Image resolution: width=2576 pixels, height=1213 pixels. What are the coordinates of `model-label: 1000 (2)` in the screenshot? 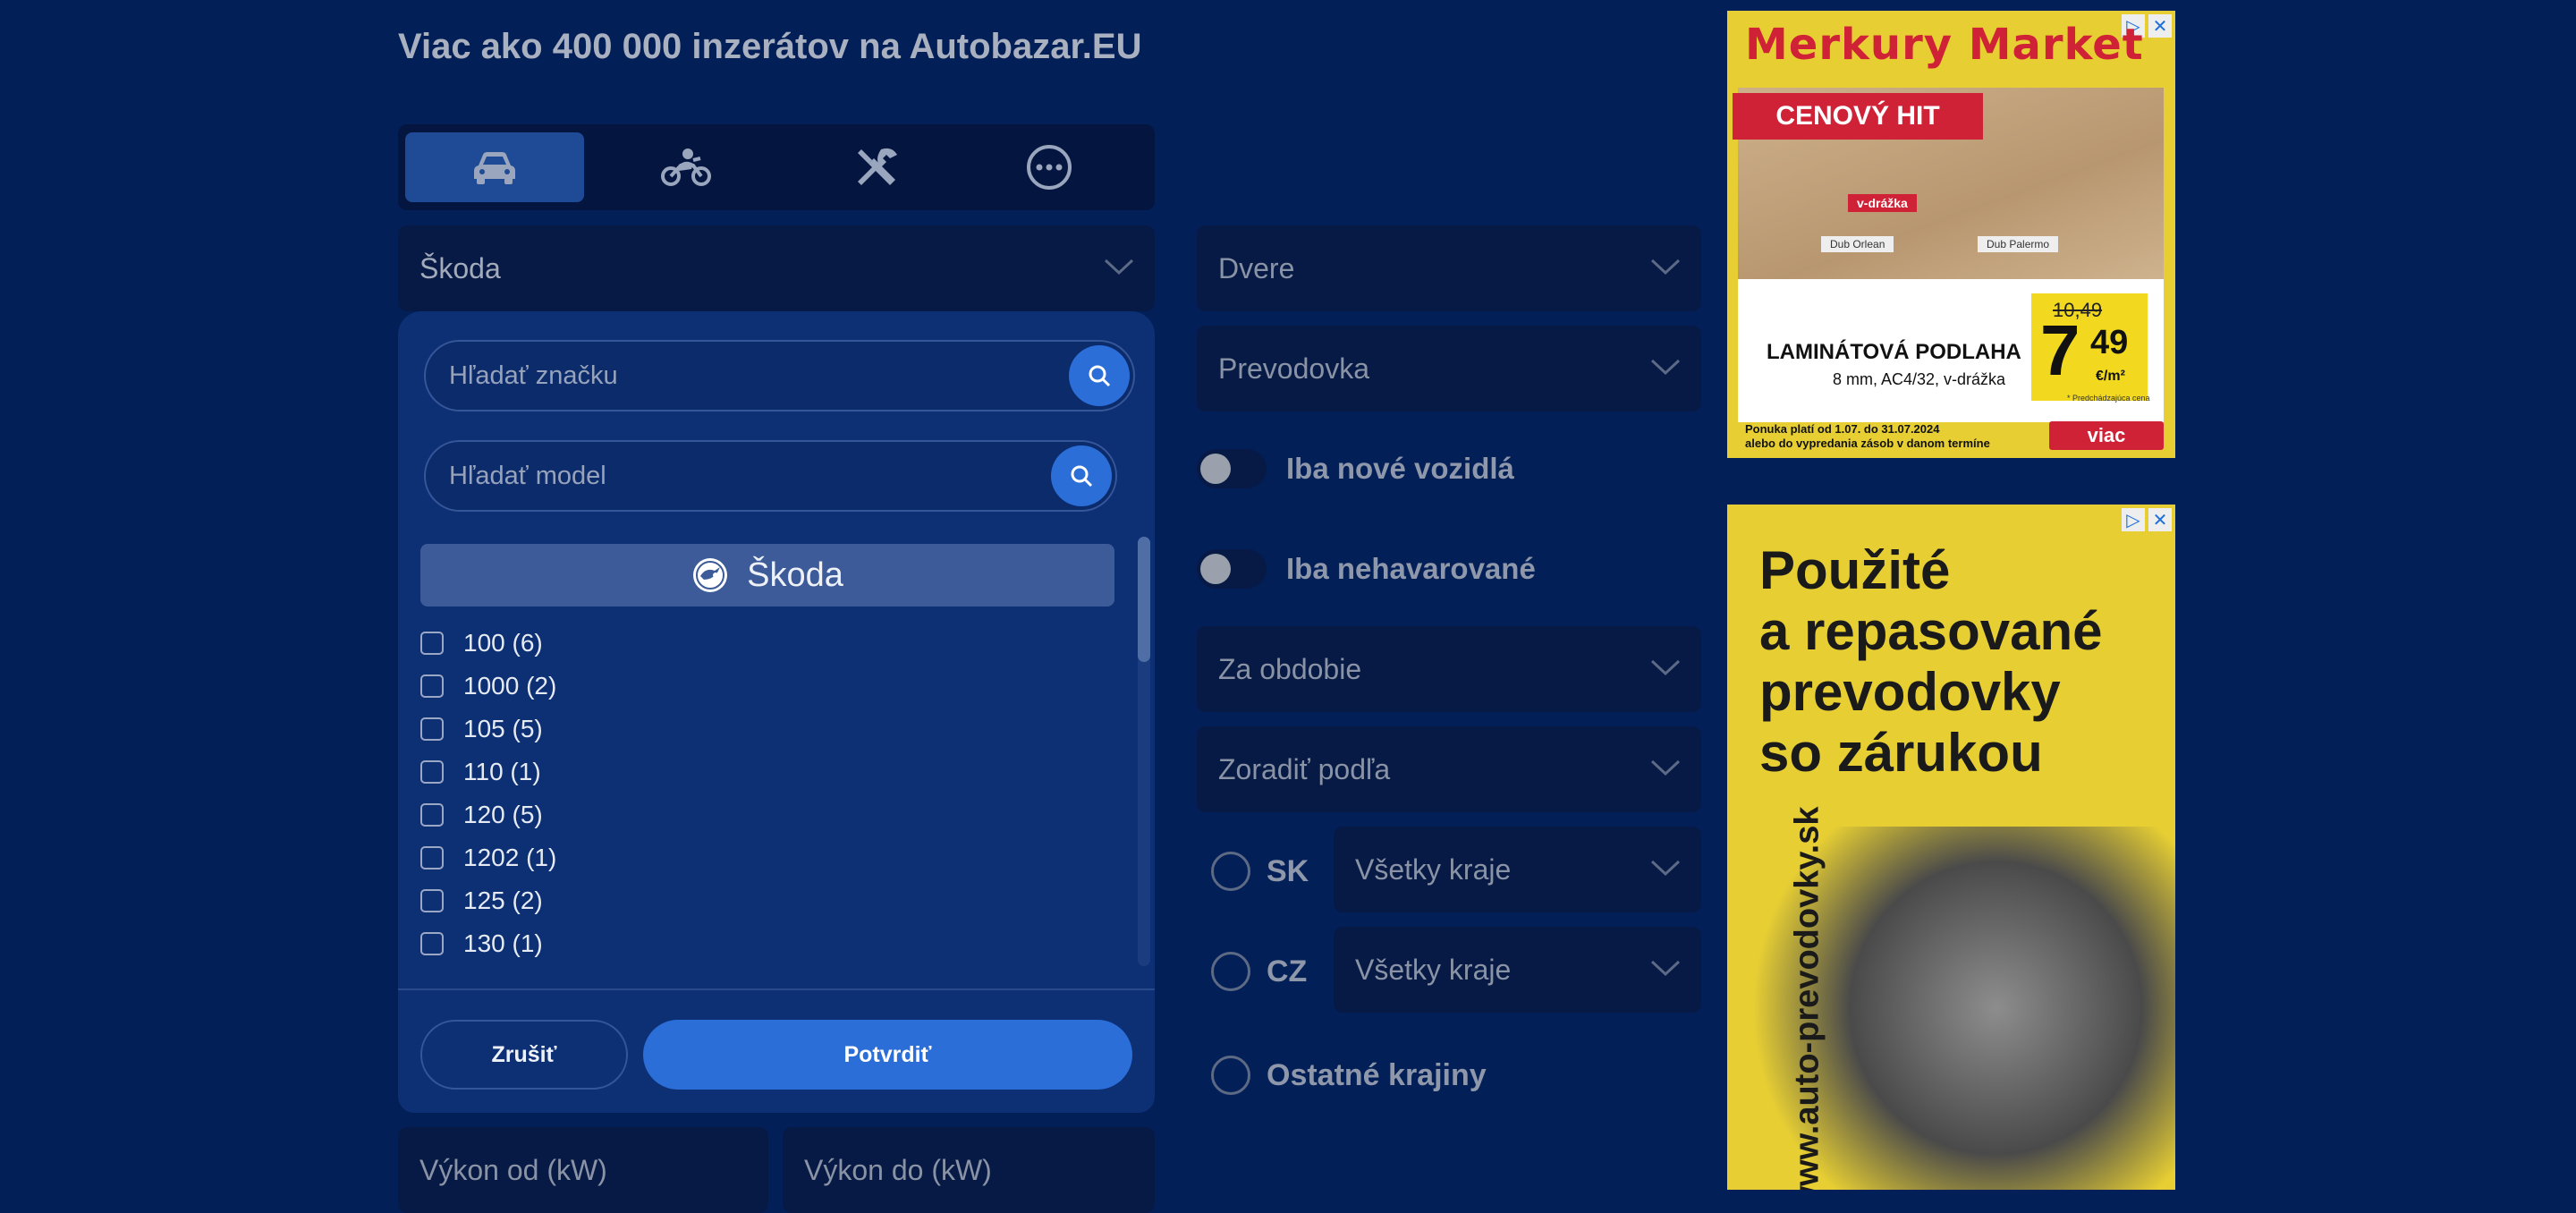 It's located at (510, 686).